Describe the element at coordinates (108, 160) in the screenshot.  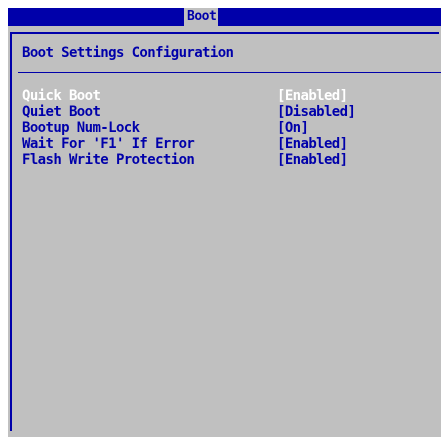
I see `setting-name: Flash Write Protection` at that location.